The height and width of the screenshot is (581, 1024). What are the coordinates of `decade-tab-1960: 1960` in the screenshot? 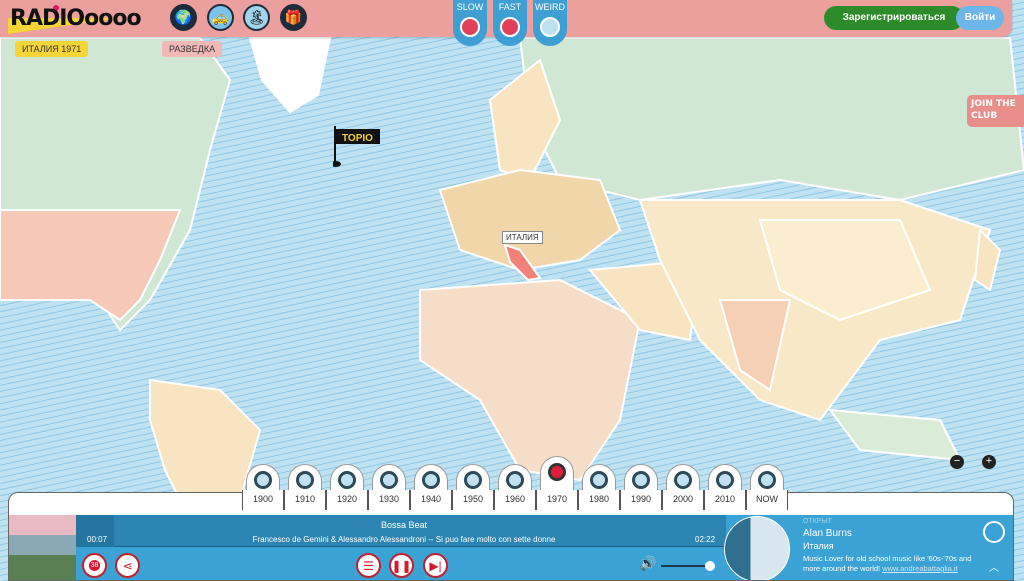 It's located at (515, 485).